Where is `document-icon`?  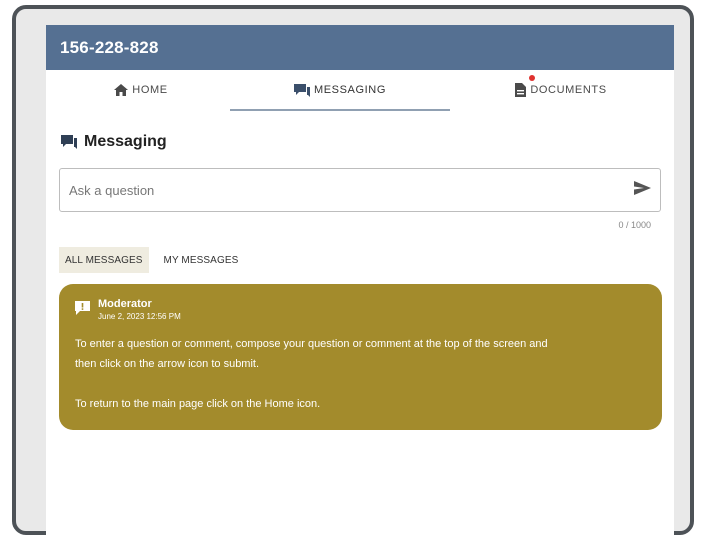
document-icon is located at coordinates (521, 90).